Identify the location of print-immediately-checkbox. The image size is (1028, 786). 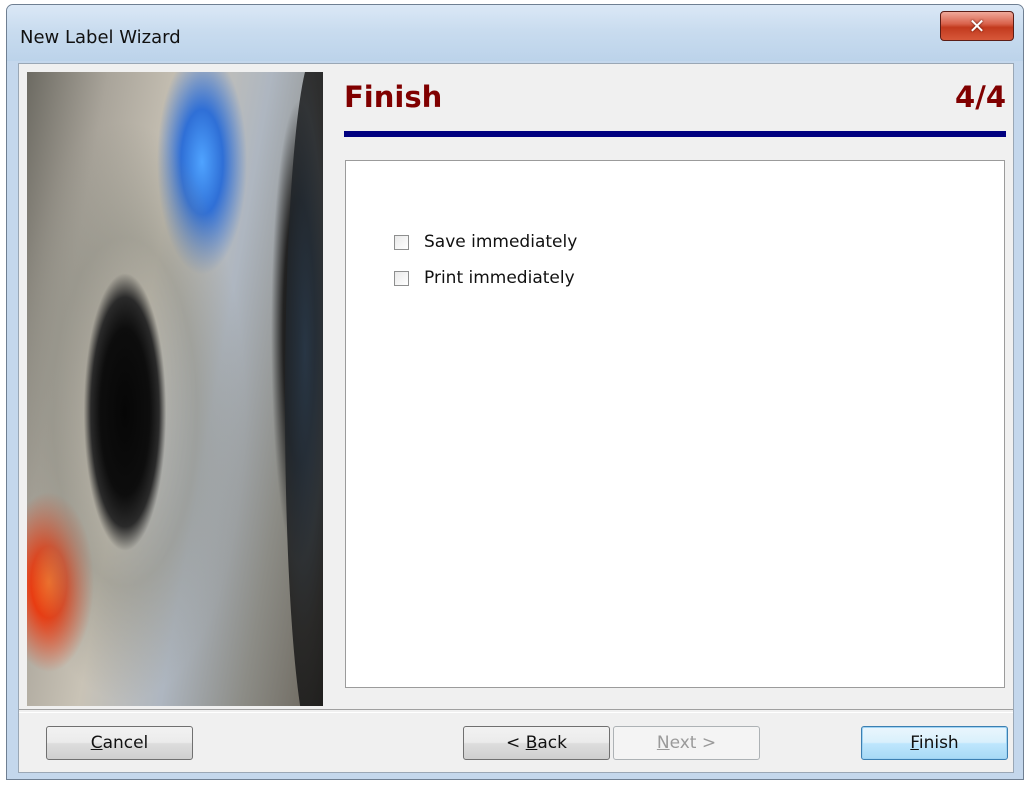
(401, 278).